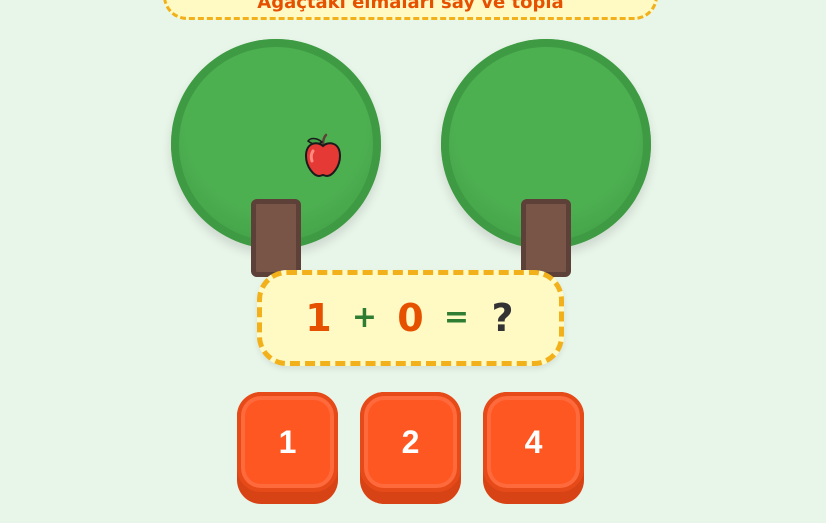  Describe the element at coordinates (456, 317) in the screenshot. I see `equation-equals-sign: =` at that location.